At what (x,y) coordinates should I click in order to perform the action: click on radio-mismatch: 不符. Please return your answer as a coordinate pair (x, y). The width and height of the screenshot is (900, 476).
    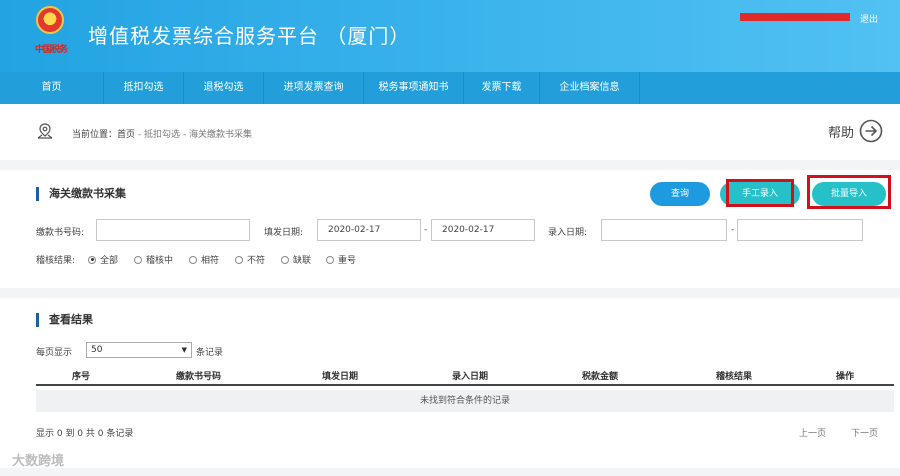
    Looking at the image, I should click on (250, 259).